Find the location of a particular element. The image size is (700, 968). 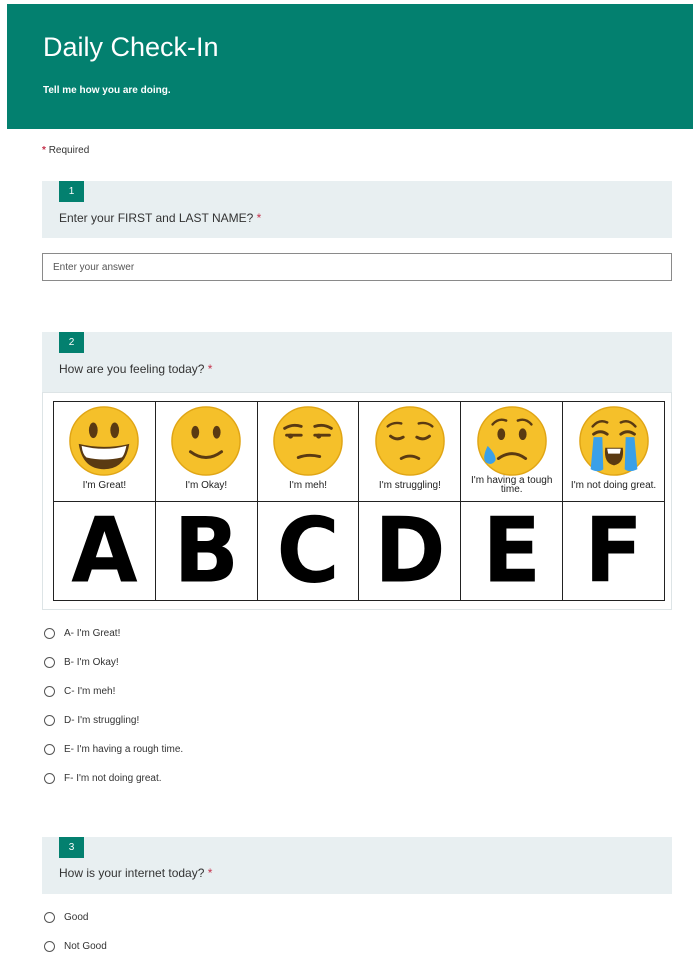

feeling-caption: I'm having a tough time. is located at coordinates (512, 485).